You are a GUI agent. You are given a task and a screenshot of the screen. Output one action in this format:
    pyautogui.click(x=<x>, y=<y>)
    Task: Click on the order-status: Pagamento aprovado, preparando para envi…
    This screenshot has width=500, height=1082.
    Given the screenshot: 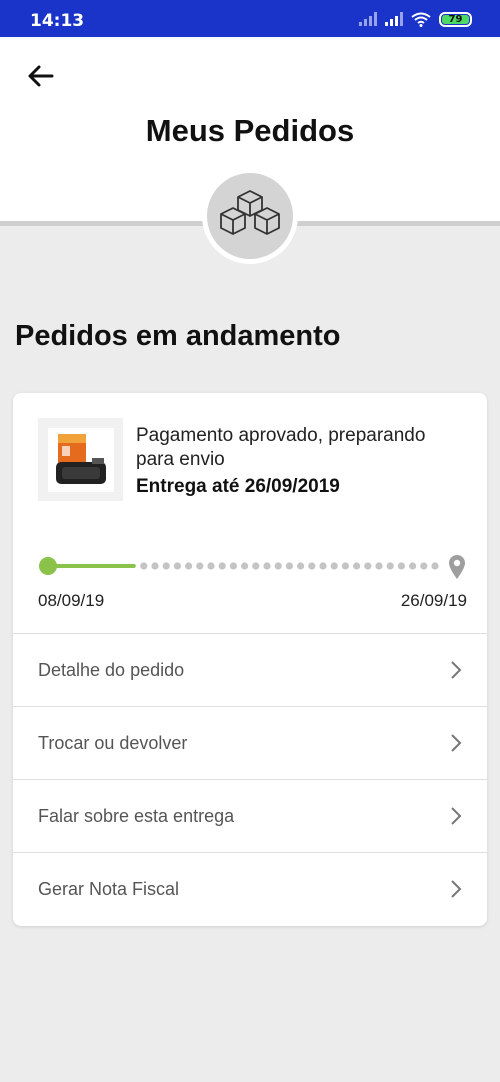 What is the action you would take?
    pyautogui.click(x=281, y=447)
    